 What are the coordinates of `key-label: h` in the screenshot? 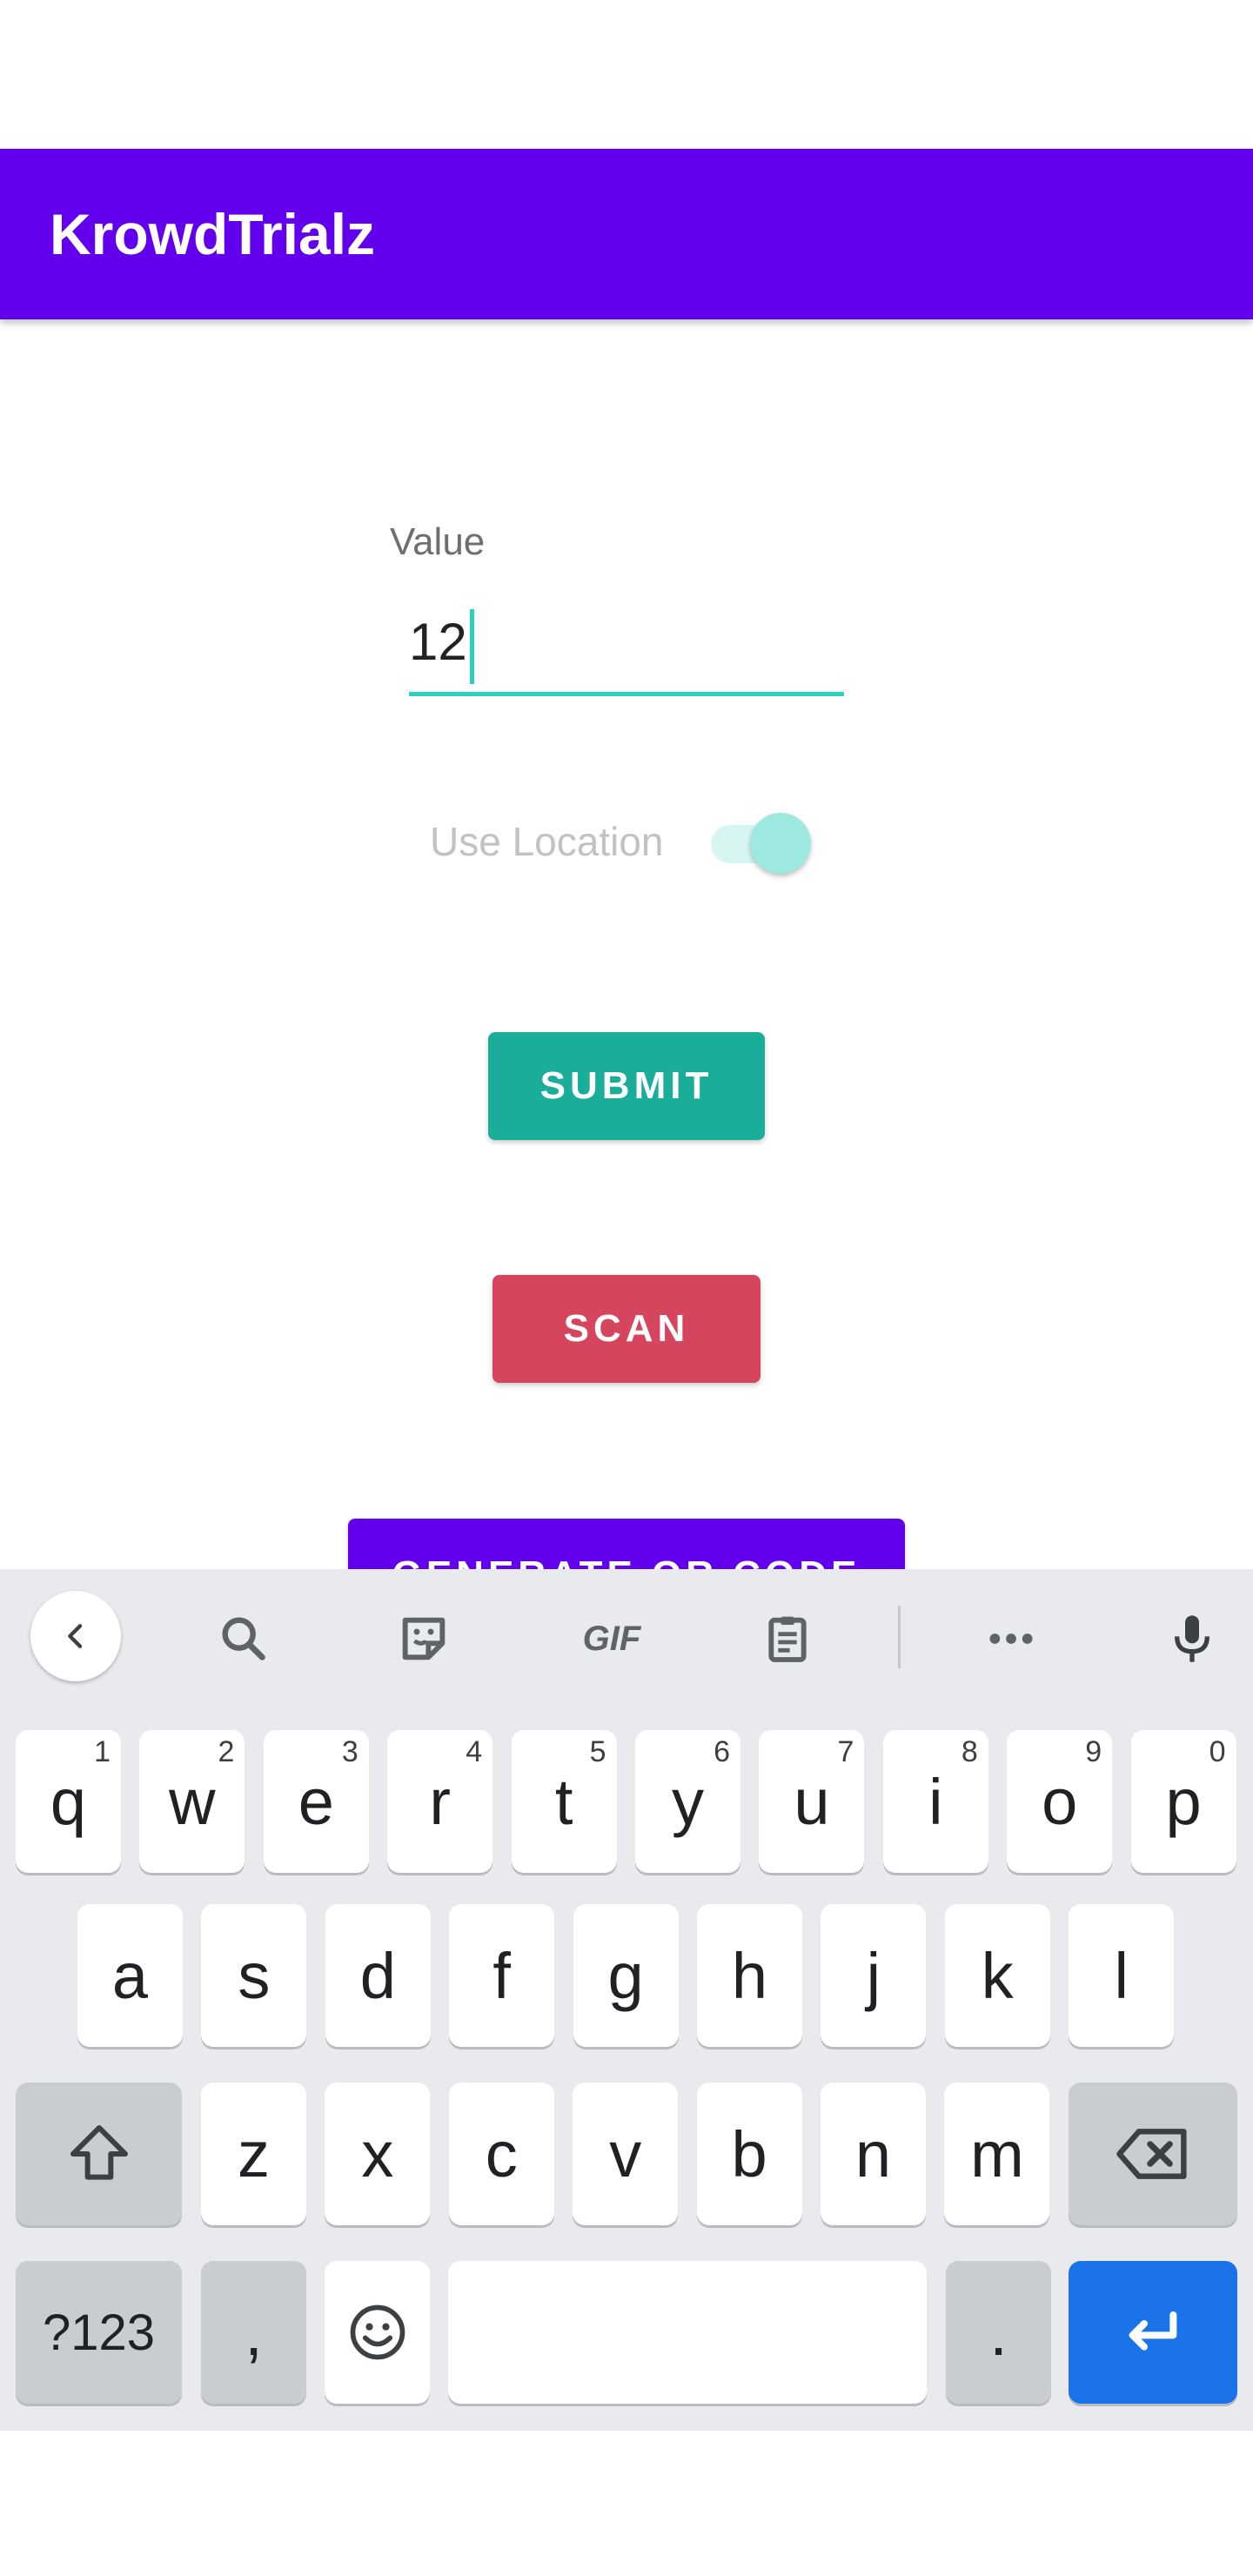 It's located at (749, 1975).